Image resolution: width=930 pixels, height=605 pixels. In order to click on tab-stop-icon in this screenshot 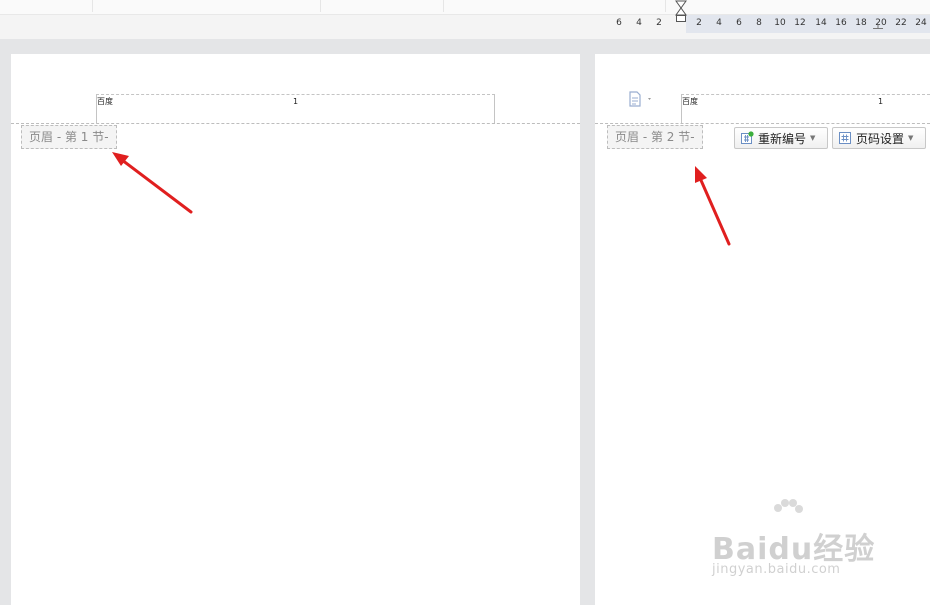, I will do `click(878, 27)`.